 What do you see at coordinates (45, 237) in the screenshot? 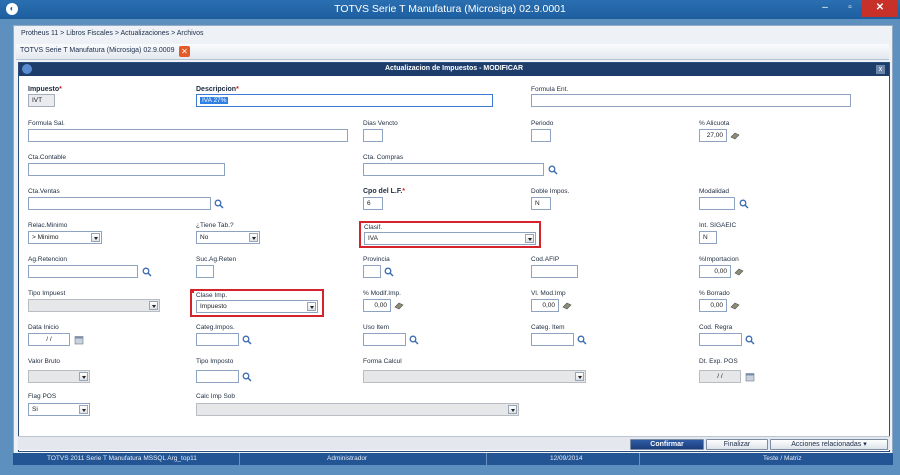
I see `relac-minimo-value: > Minimo` at bounding box center [45, 237].